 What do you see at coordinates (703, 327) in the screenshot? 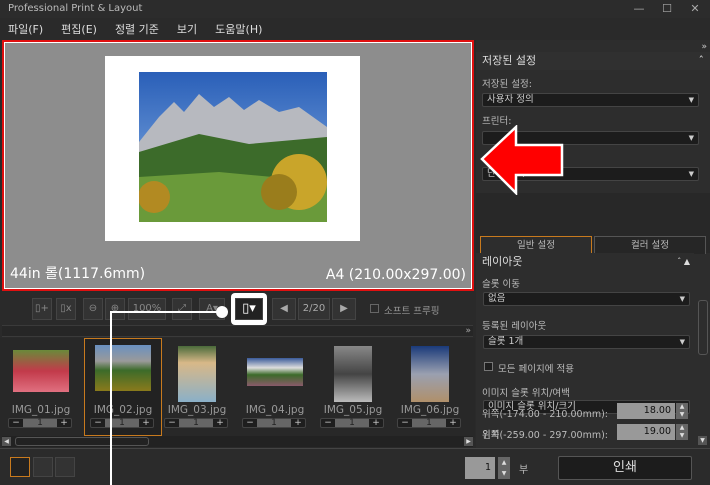
I see `panel-scrollbar-thumb` at bounding box center [703, 327].